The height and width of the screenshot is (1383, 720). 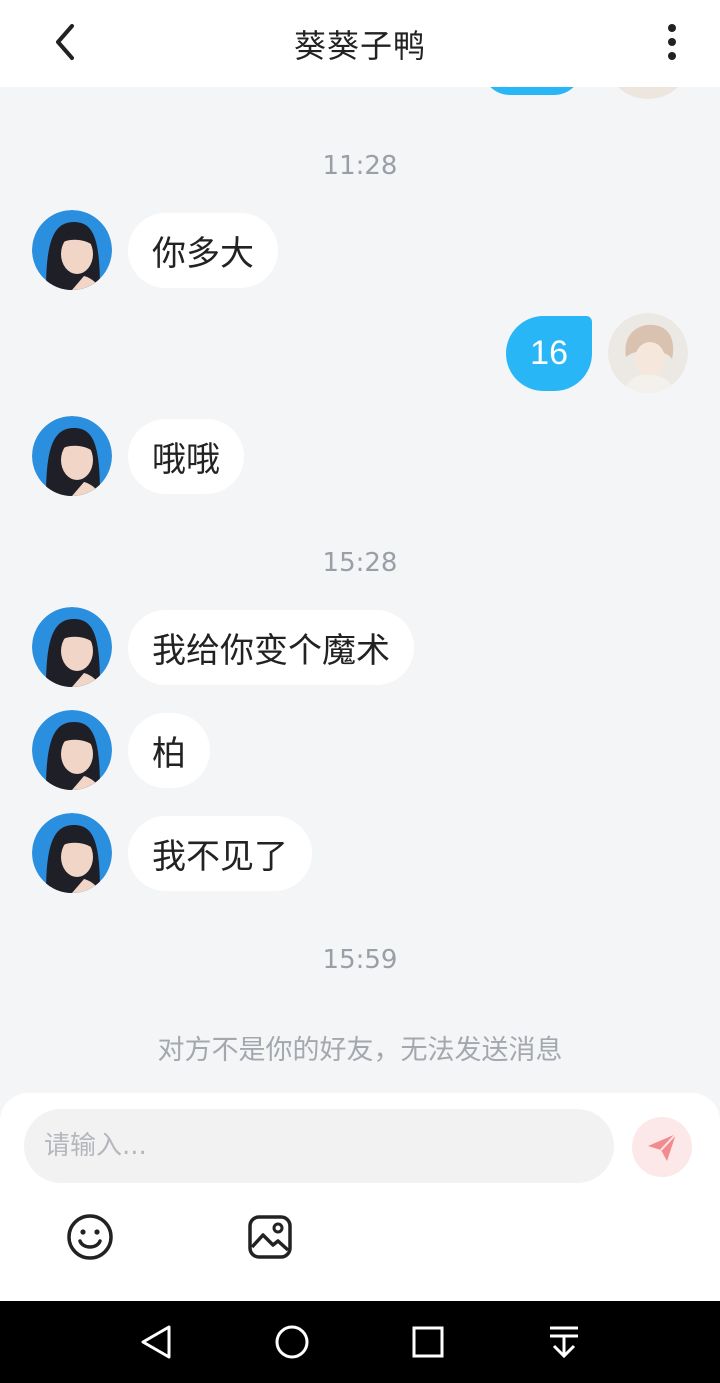 I want to click on send-button, so click(x=662, y=1147).